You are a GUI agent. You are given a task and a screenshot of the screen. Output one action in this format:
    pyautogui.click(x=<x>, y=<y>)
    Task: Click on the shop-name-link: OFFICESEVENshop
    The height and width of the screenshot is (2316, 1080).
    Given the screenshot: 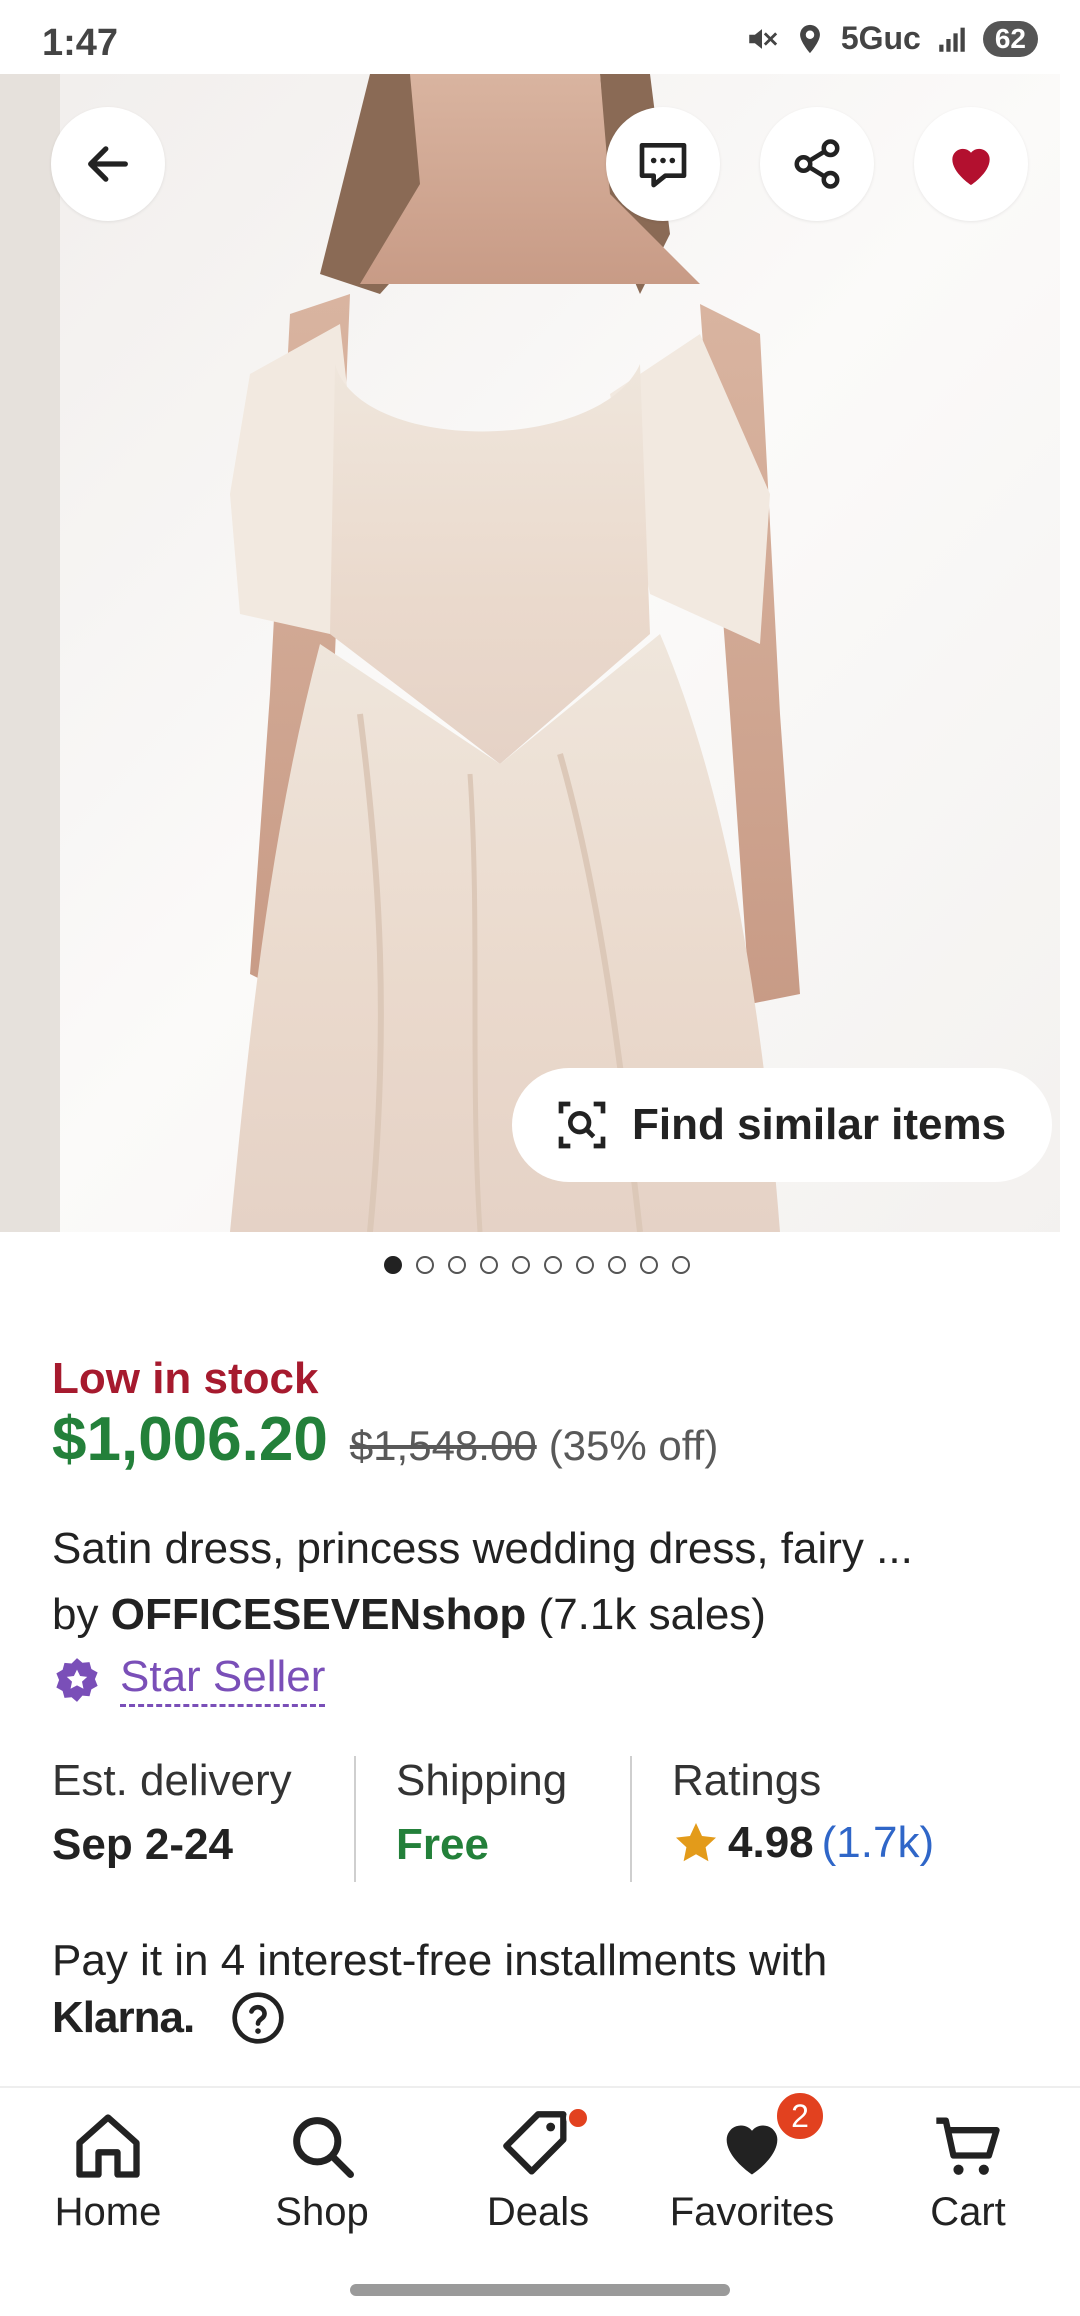 What is the action you would take?
    pyautogui.click(x=319, y=1614)
    